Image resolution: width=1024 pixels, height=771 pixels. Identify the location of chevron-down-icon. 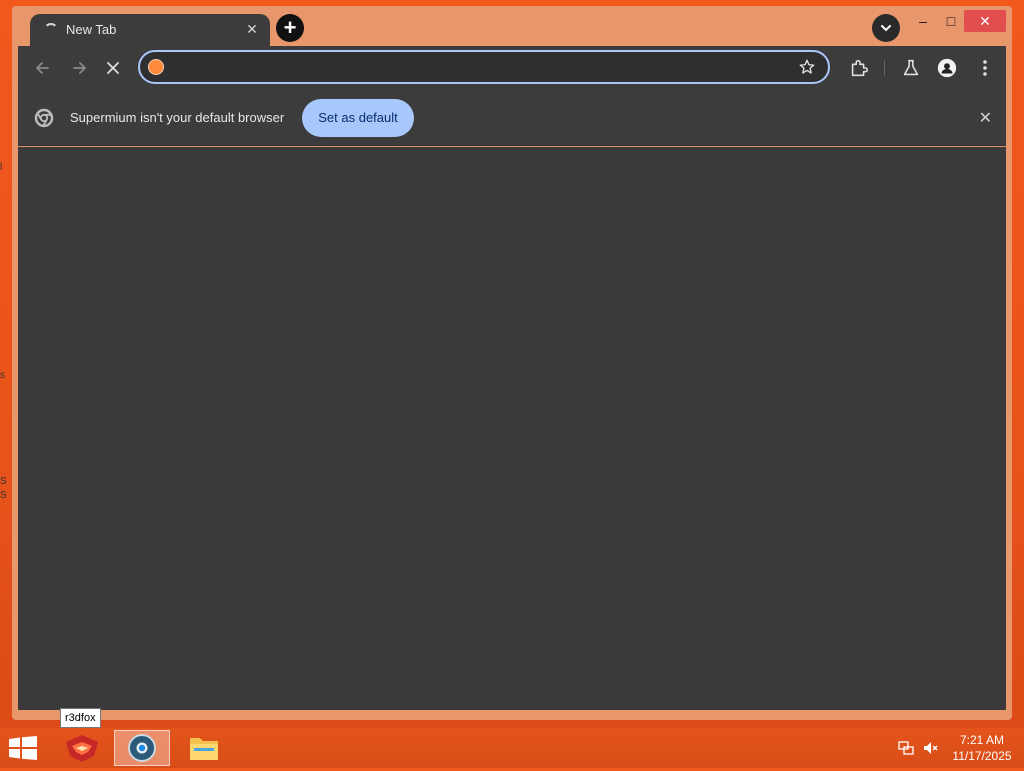
(886, 28).